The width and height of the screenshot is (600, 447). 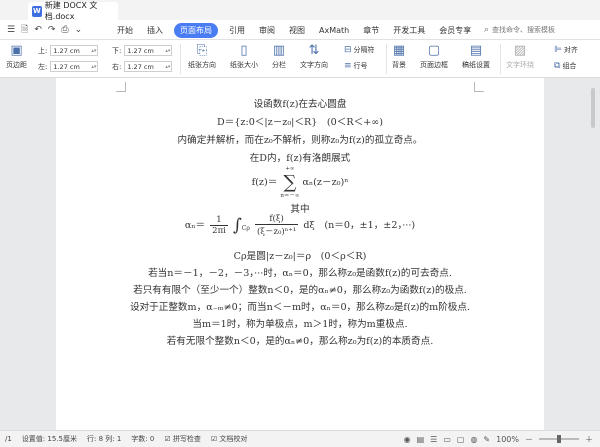 I want to click on margins-button: ▣ 页边距, so click(x=16, y=57).